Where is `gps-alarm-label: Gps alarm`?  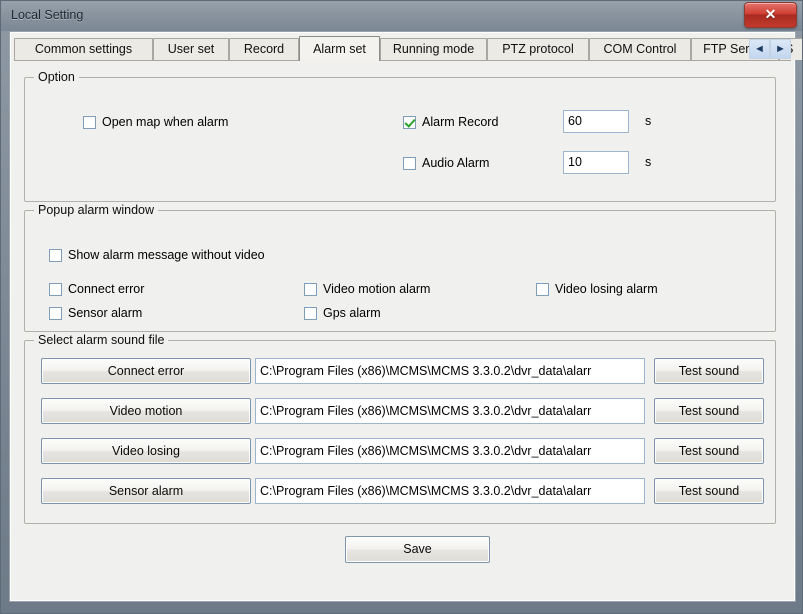 gps-alarm-label: Gps alarm is located at coordinates (352, 313).